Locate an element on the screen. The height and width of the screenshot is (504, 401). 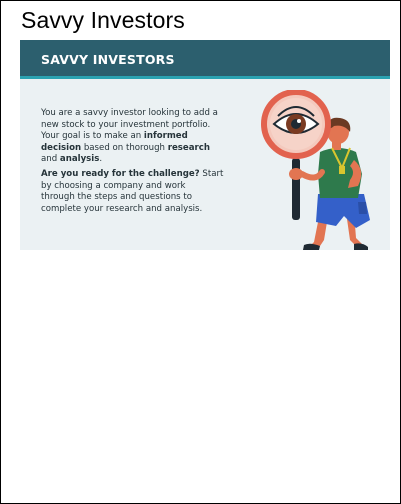
challenge-line: through the steps and questions to is located at coordinates (116, 197).